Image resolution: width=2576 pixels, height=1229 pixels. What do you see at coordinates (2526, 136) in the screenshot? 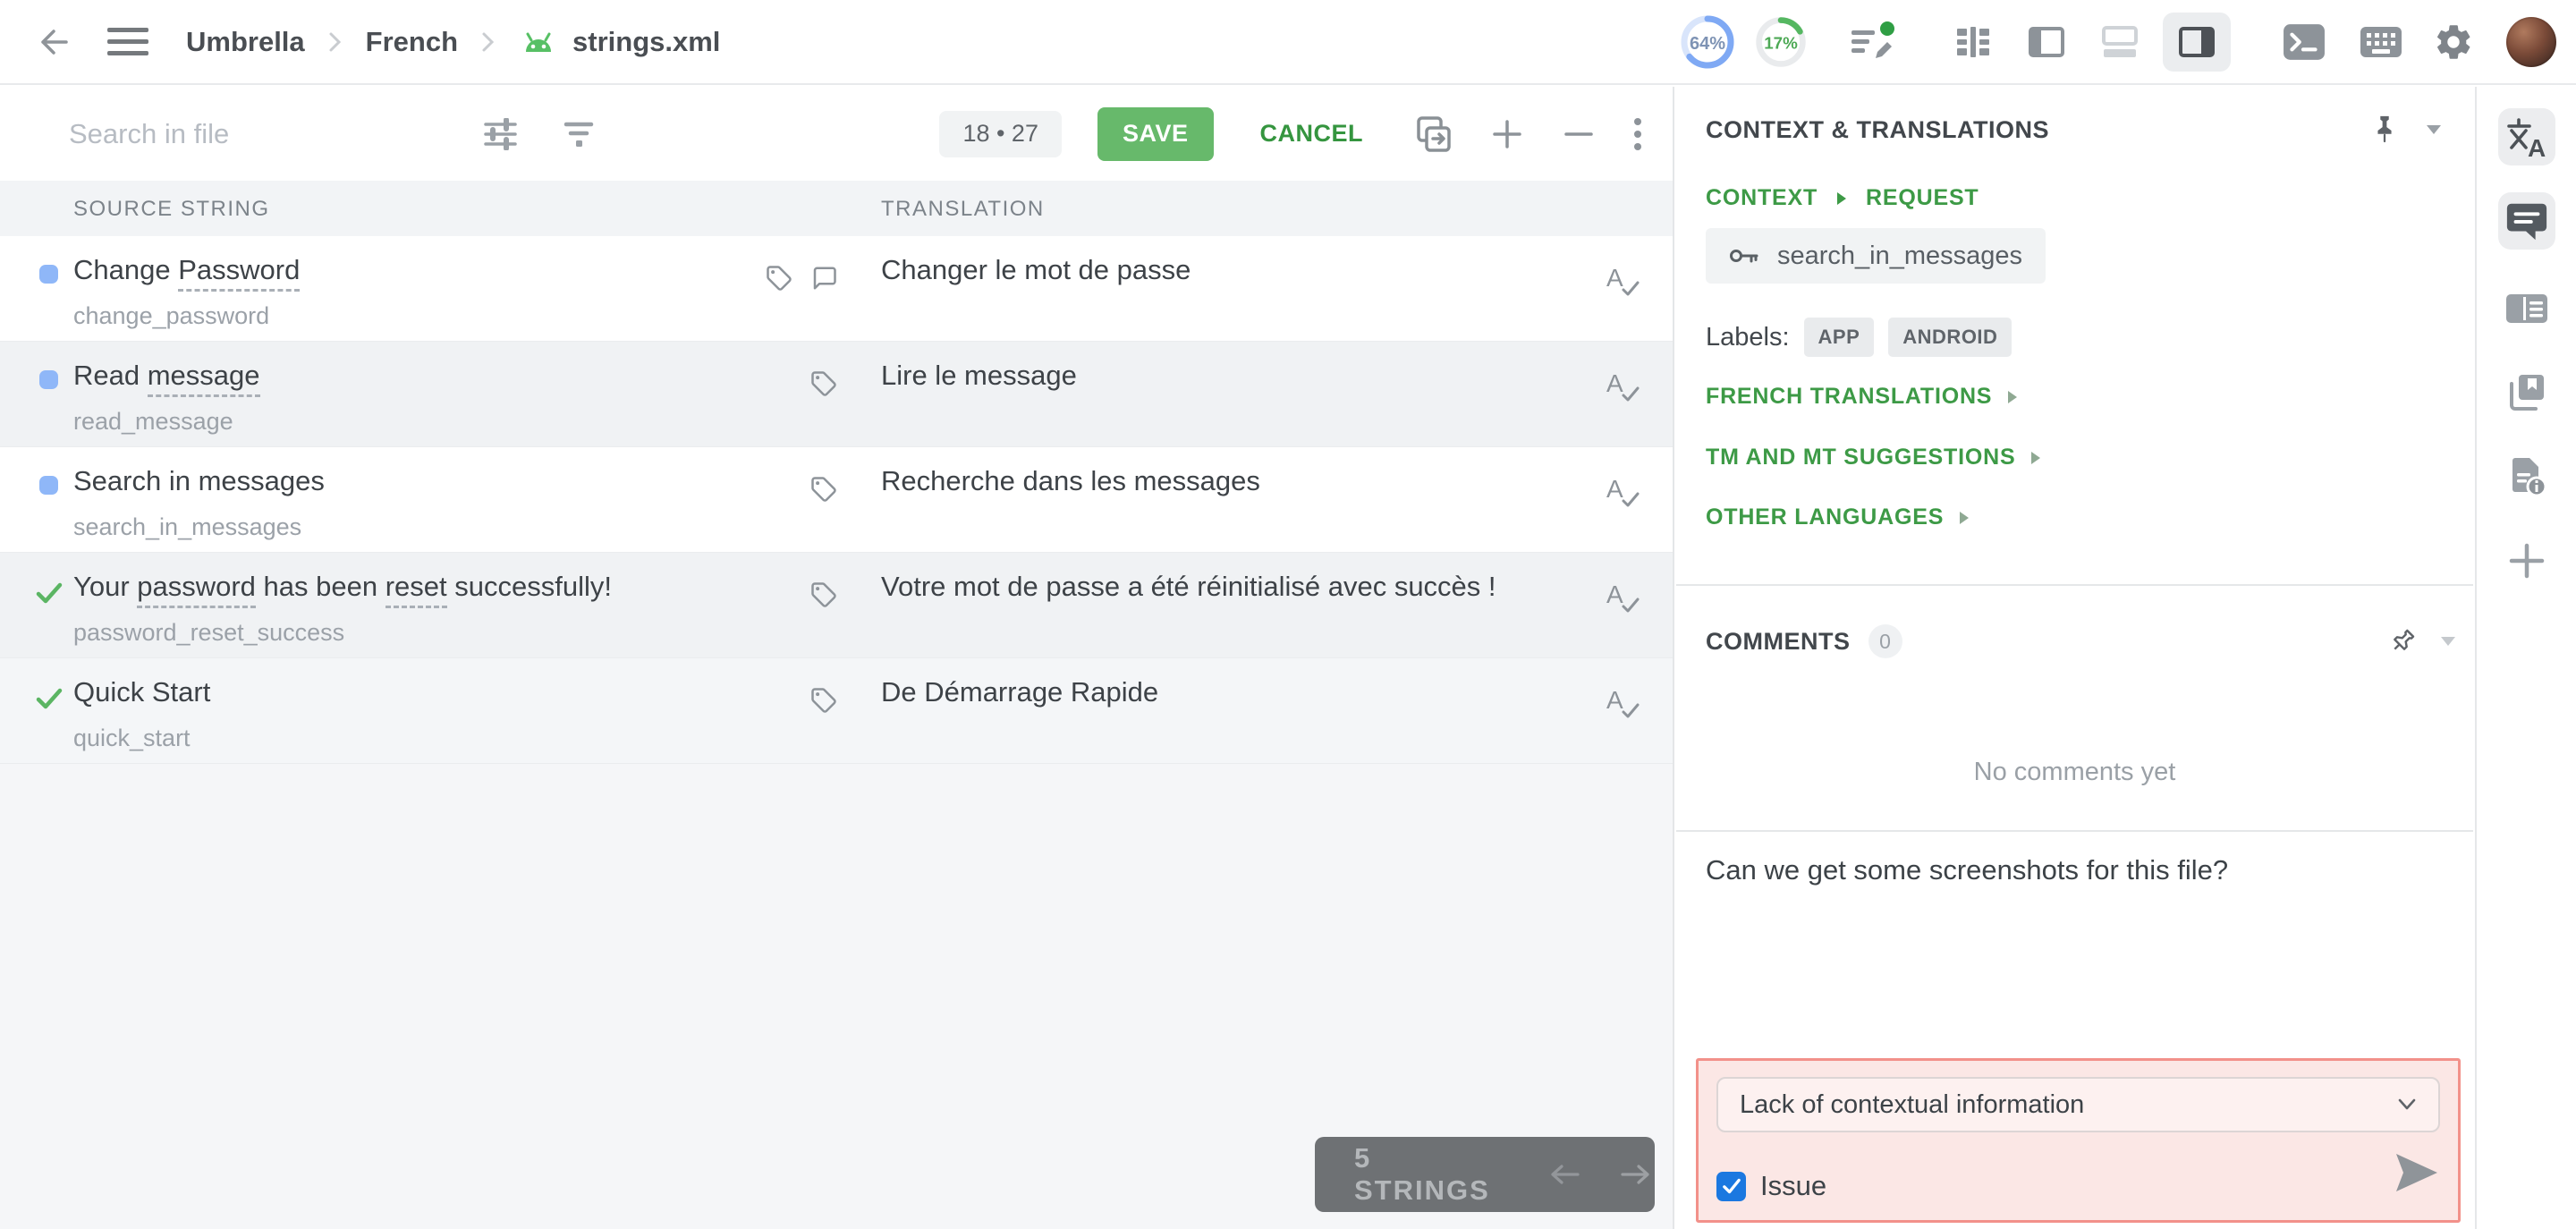
I see `translate-icon: A` at bounding box center [2526, 136].